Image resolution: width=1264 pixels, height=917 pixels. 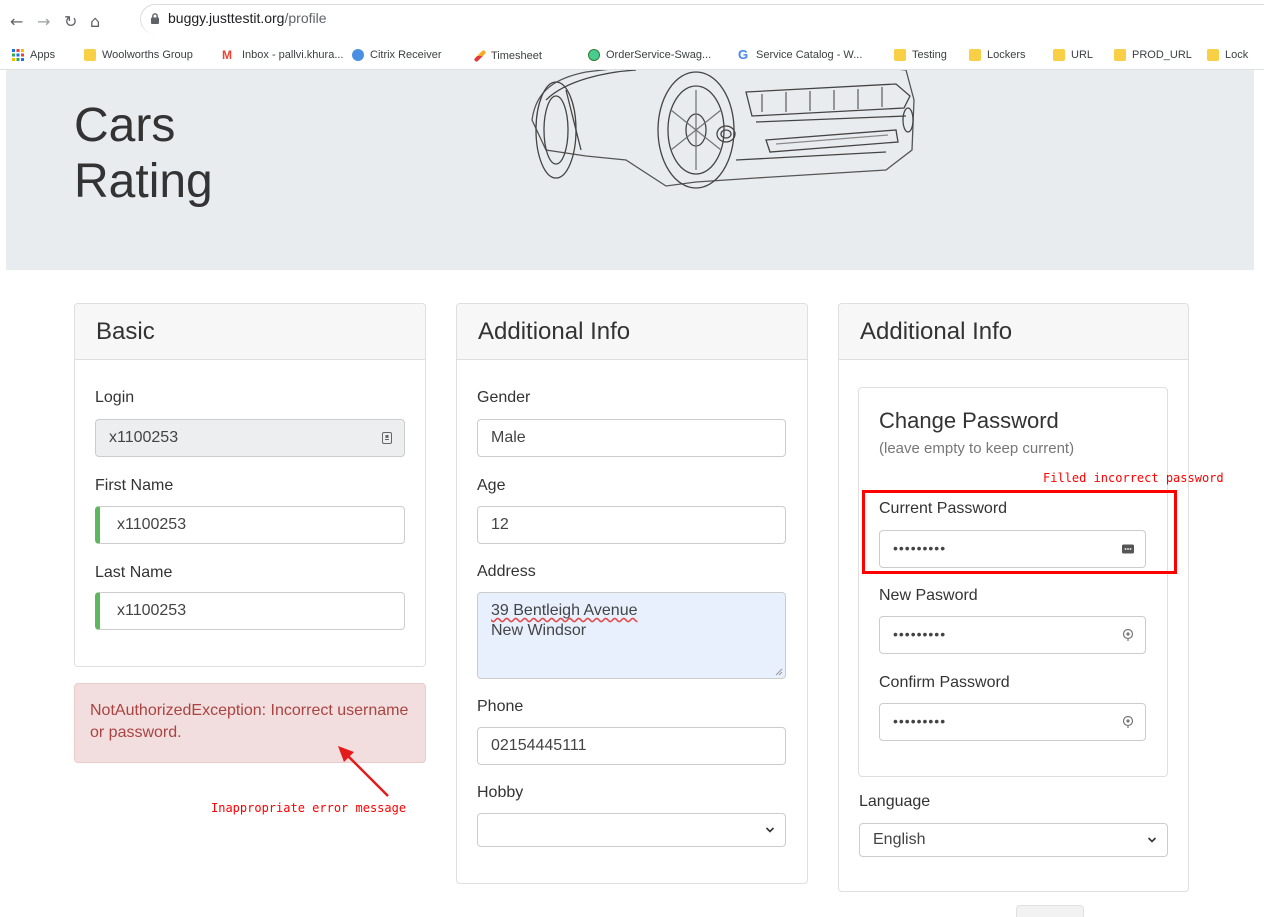 What do you see at coordinates (33, 55) in the screenshot?
I see `bookmark-apps: Apps` at bounding box center [33, 55].